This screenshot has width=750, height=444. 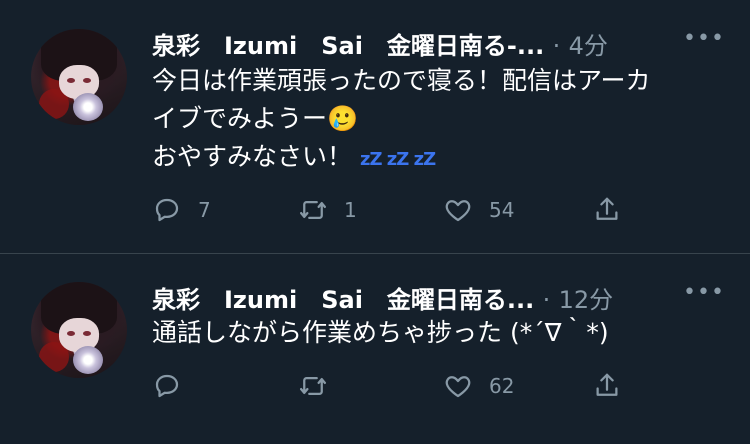 What do you see at coordinates (478, 210) in the screenshot?
I see `like-button: 54` at bounding box center [478, 210].